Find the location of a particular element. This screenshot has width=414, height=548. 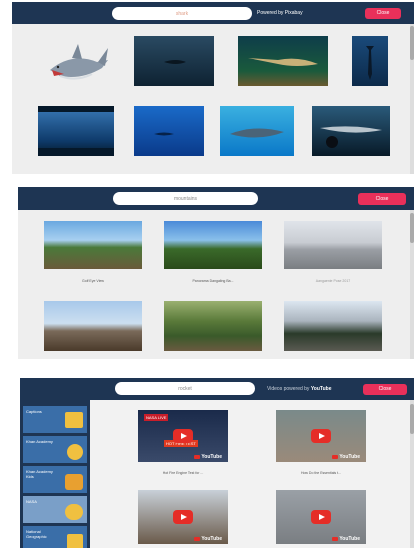

image-result-shark-illustration is located at coordinates (77, 62).